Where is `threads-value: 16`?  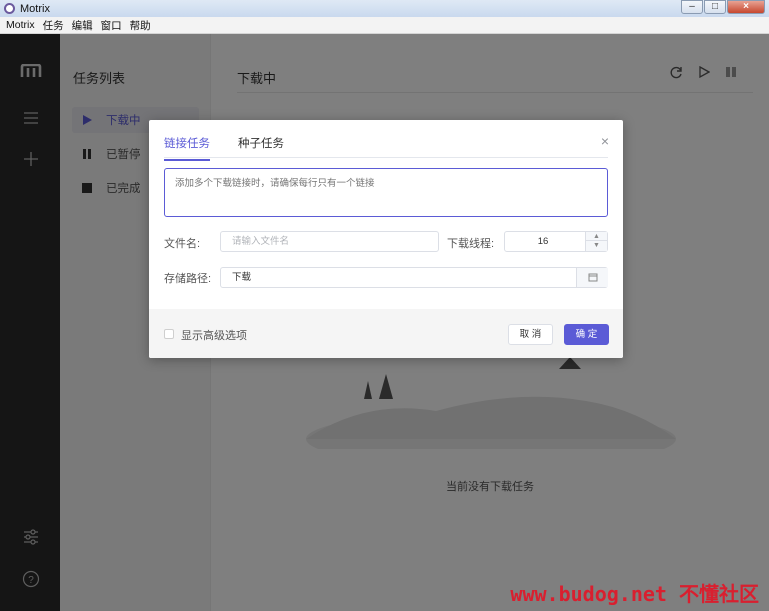 threads-value: 16 is located at coordinates (543, 241).